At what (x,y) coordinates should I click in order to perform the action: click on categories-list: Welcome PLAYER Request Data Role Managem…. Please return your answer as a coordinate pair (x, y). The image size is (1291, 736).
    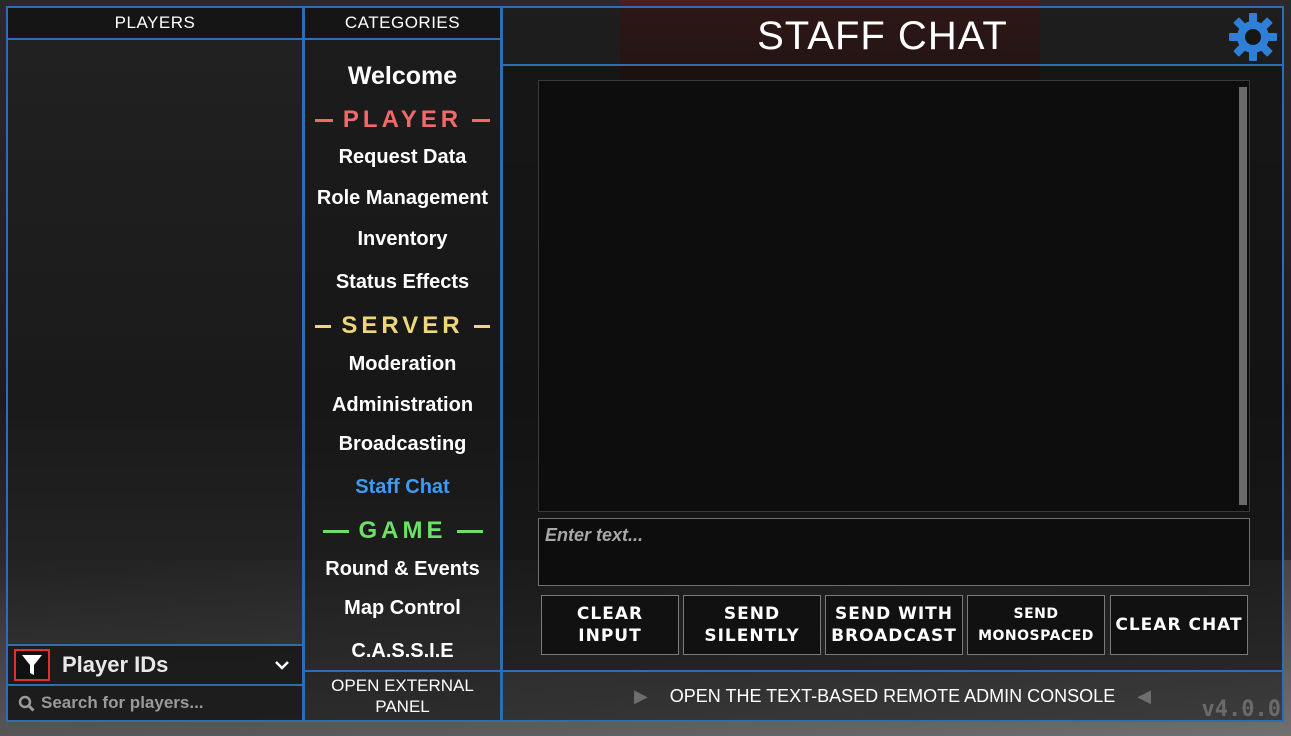
    Looking at the image, I should click on (402, 355).